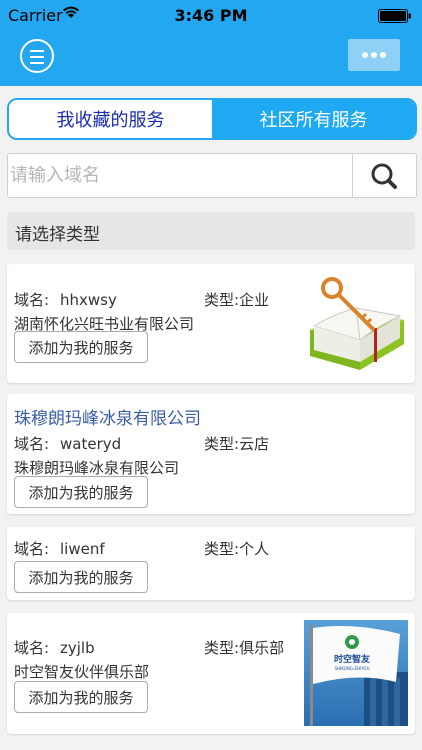  What do you see at coordinates (211, 563) in the screenshot?
I see `service-card: 域名: liwenf 类型:个人 添加为我的服务` at bounding box center [211, 563].